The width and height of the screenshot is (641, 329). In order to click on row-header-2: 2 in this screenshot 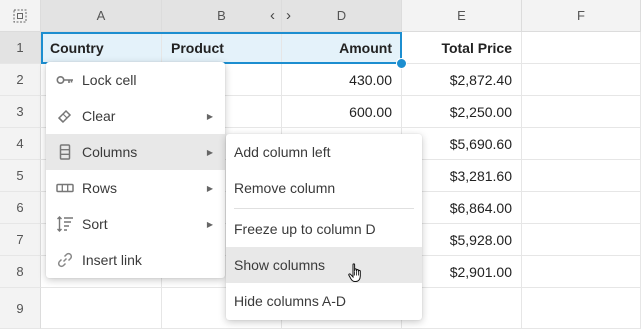, I will do `click(20, 80)`.